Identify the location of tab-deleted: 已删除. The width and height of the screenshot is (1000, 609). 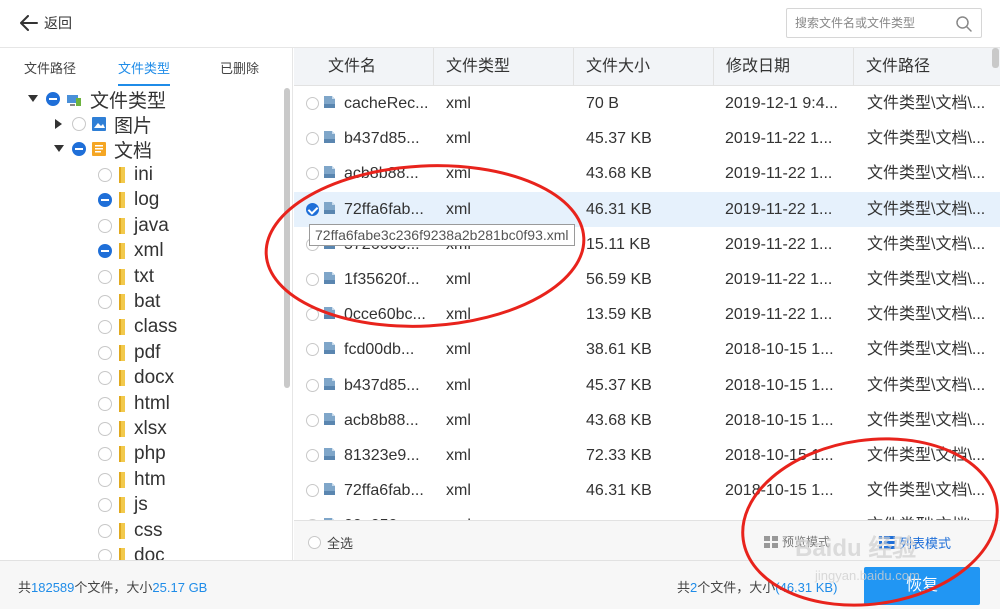
(239, 67).